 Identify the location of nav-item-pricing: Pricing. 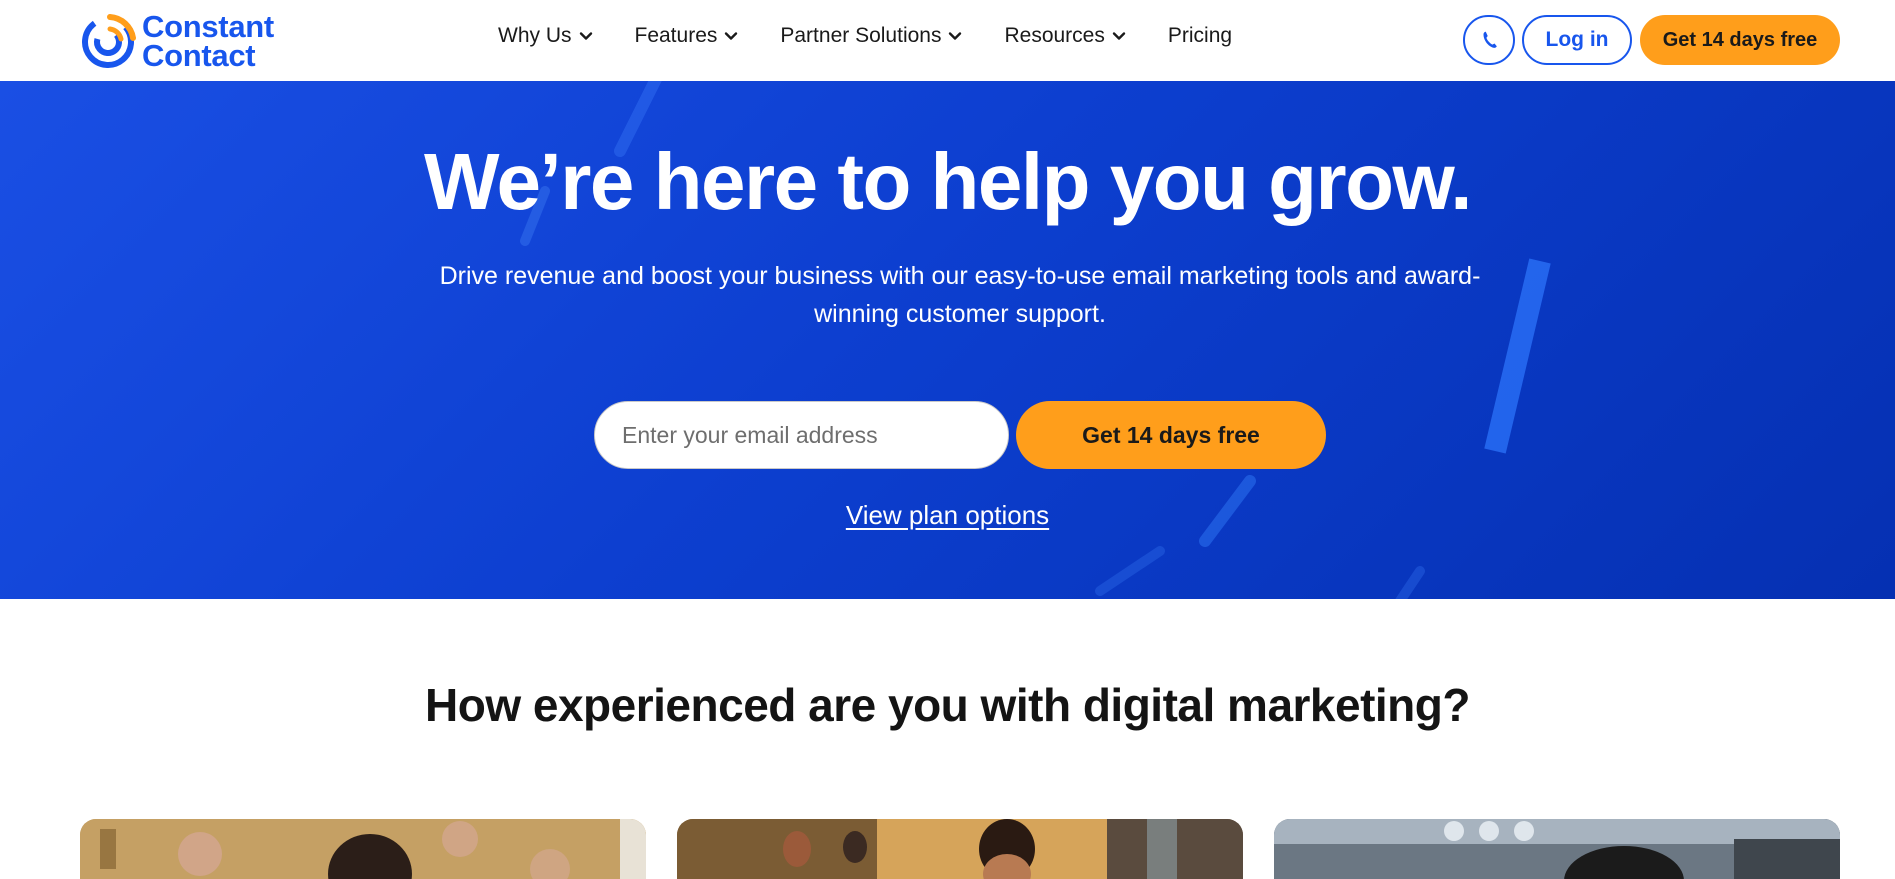
(1200, 36).